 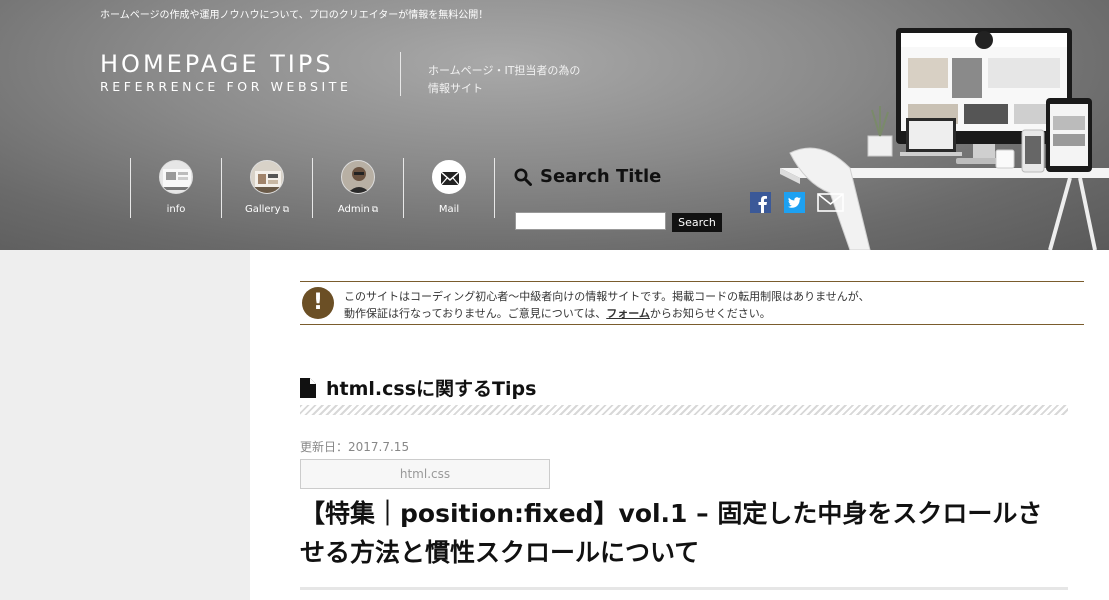 What do you see at coordinates (308, 387) in the screenshot?
I see `document-icon` at bounding box center [308, 387].